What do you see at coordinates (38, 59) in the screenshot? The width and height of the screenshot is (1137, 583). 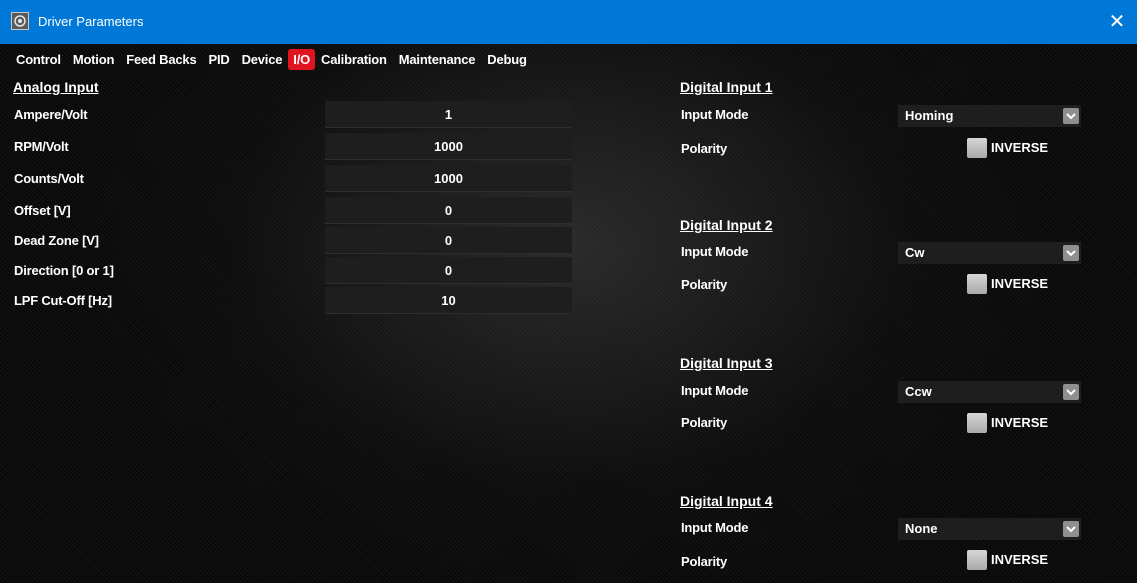 I see `tab-control: Control` at bounding box center [38, 59].